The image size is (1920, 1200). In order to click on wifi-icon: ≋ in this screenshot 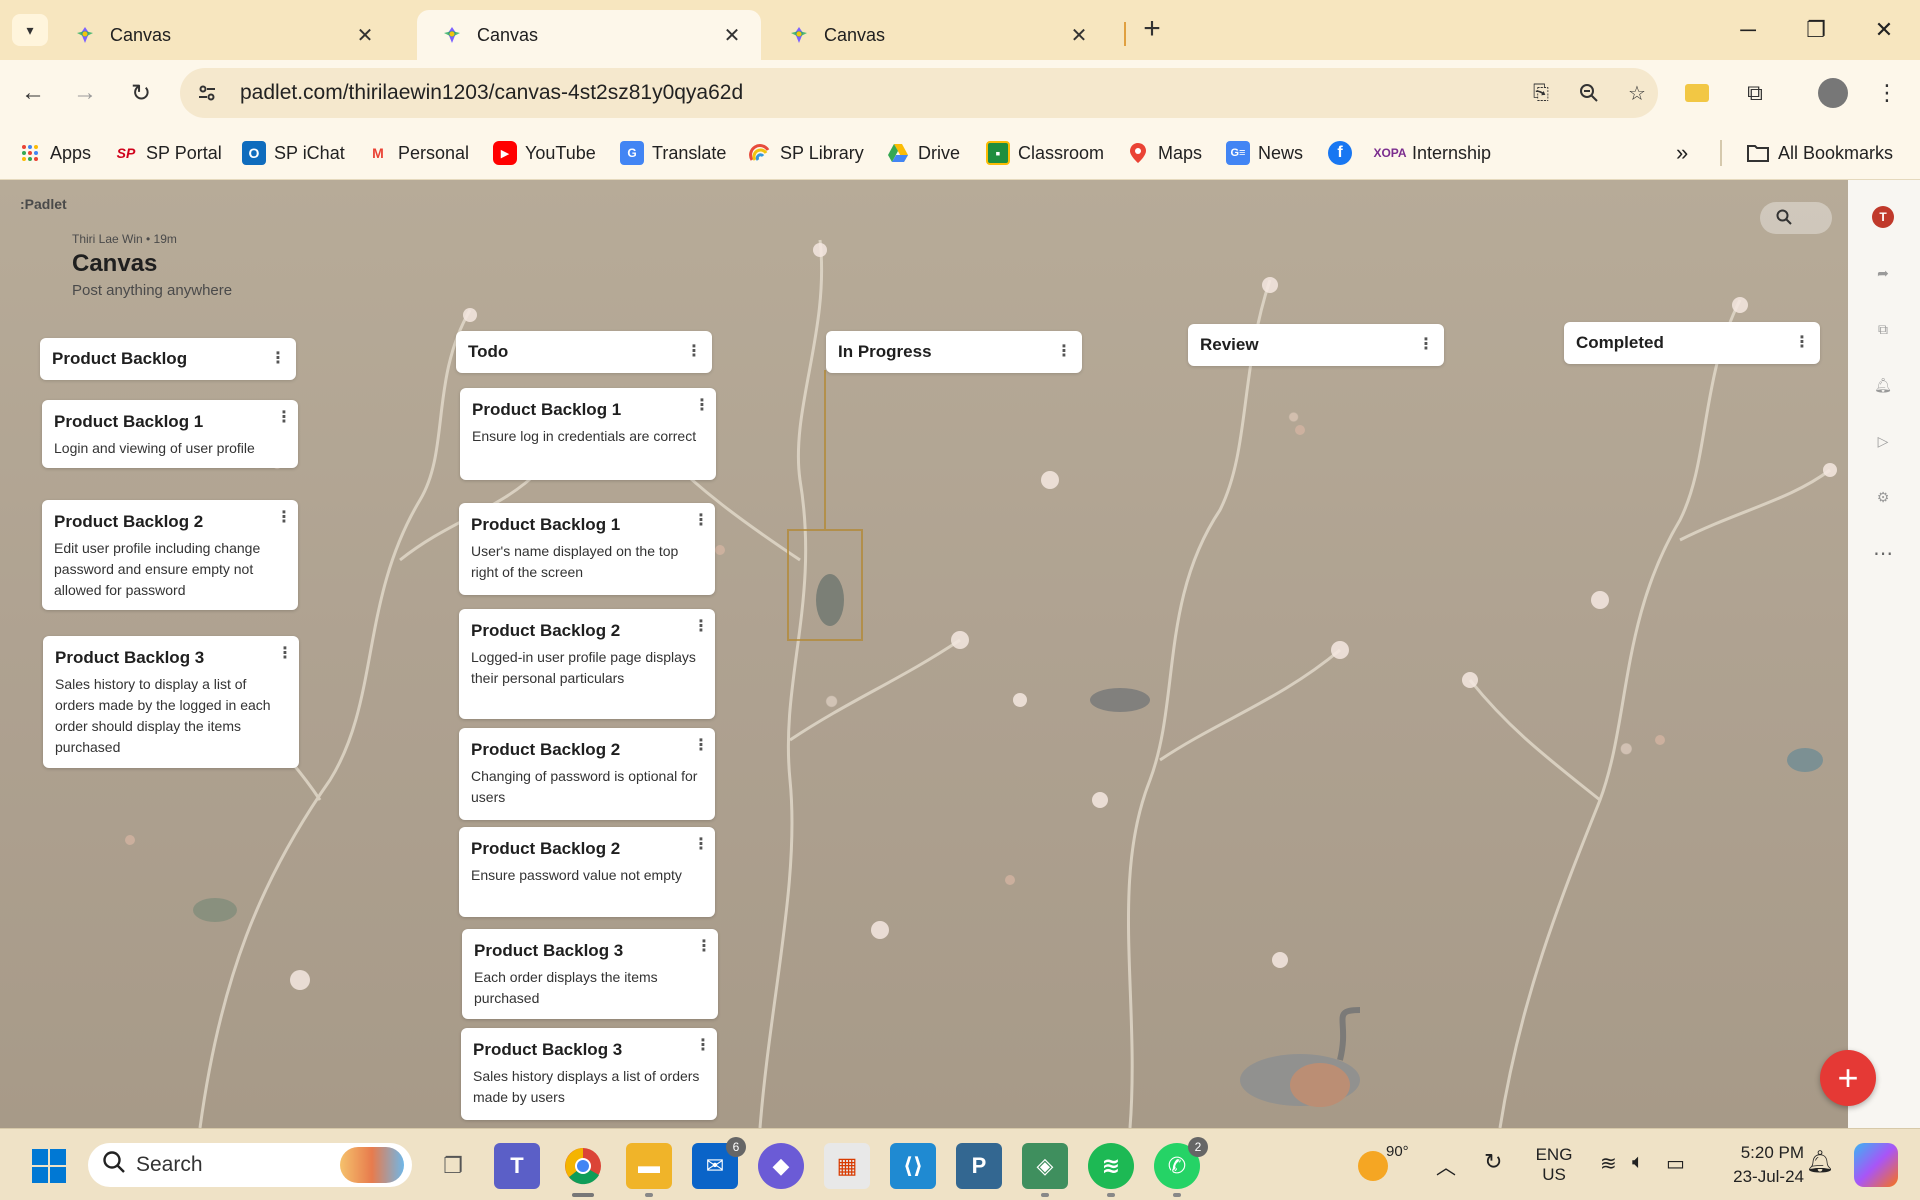, I will do `click(1608, 1163)`.